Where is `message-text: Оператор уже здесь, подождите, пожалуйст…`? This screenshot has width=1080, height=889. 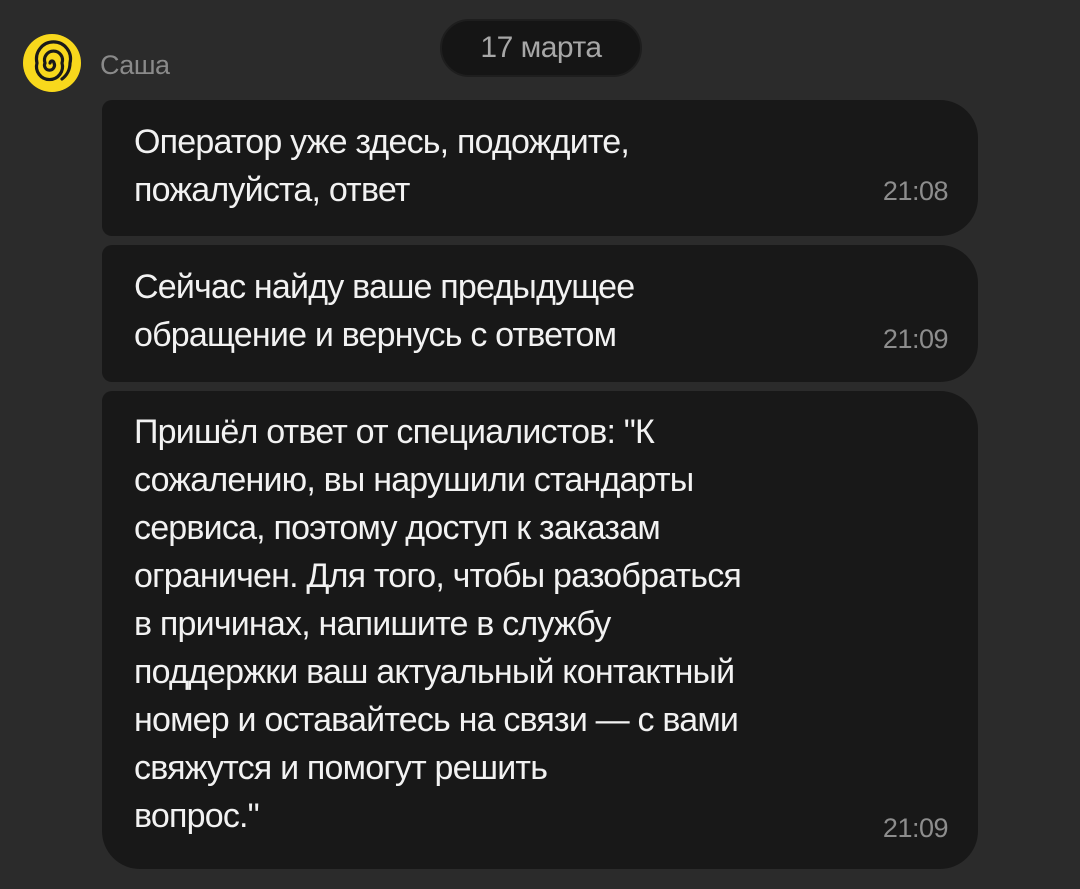 message-text: Оператор уже здесь, подождите, пожалуйст… is located at coordinates (382, 166).